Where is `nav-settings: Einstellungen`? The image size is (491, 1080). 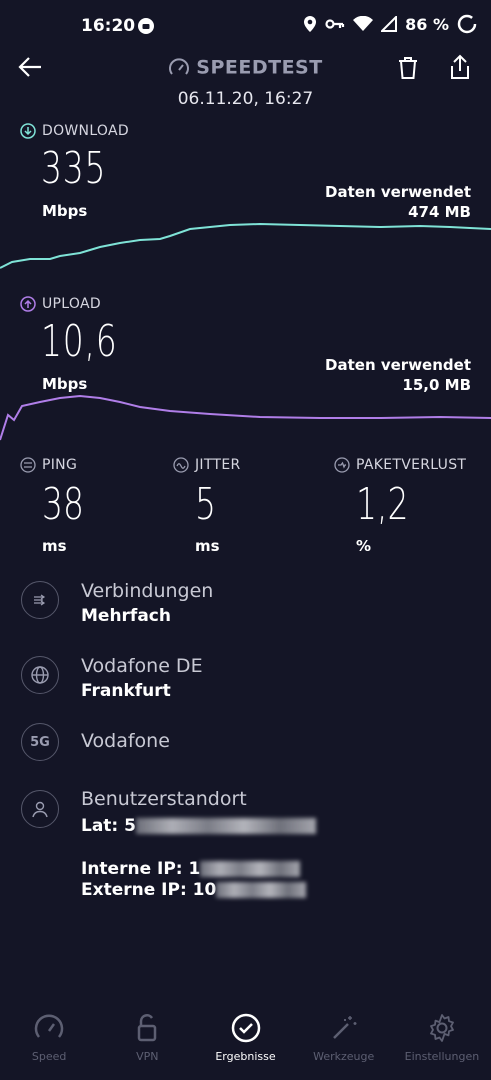
nav-settings: Einstellungen is located at coordinates (442, 1046).